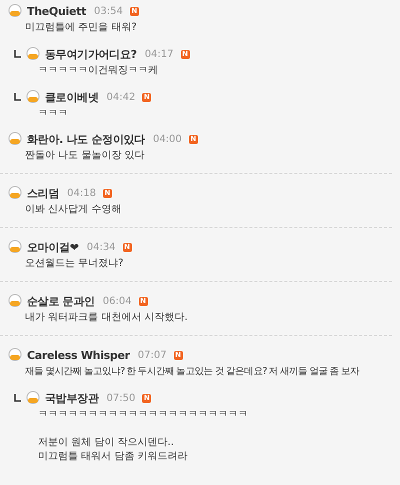  Describe the element at coordinates (72, 97) in the screenshot. I see `author-name: 클로이베넷` at that location.